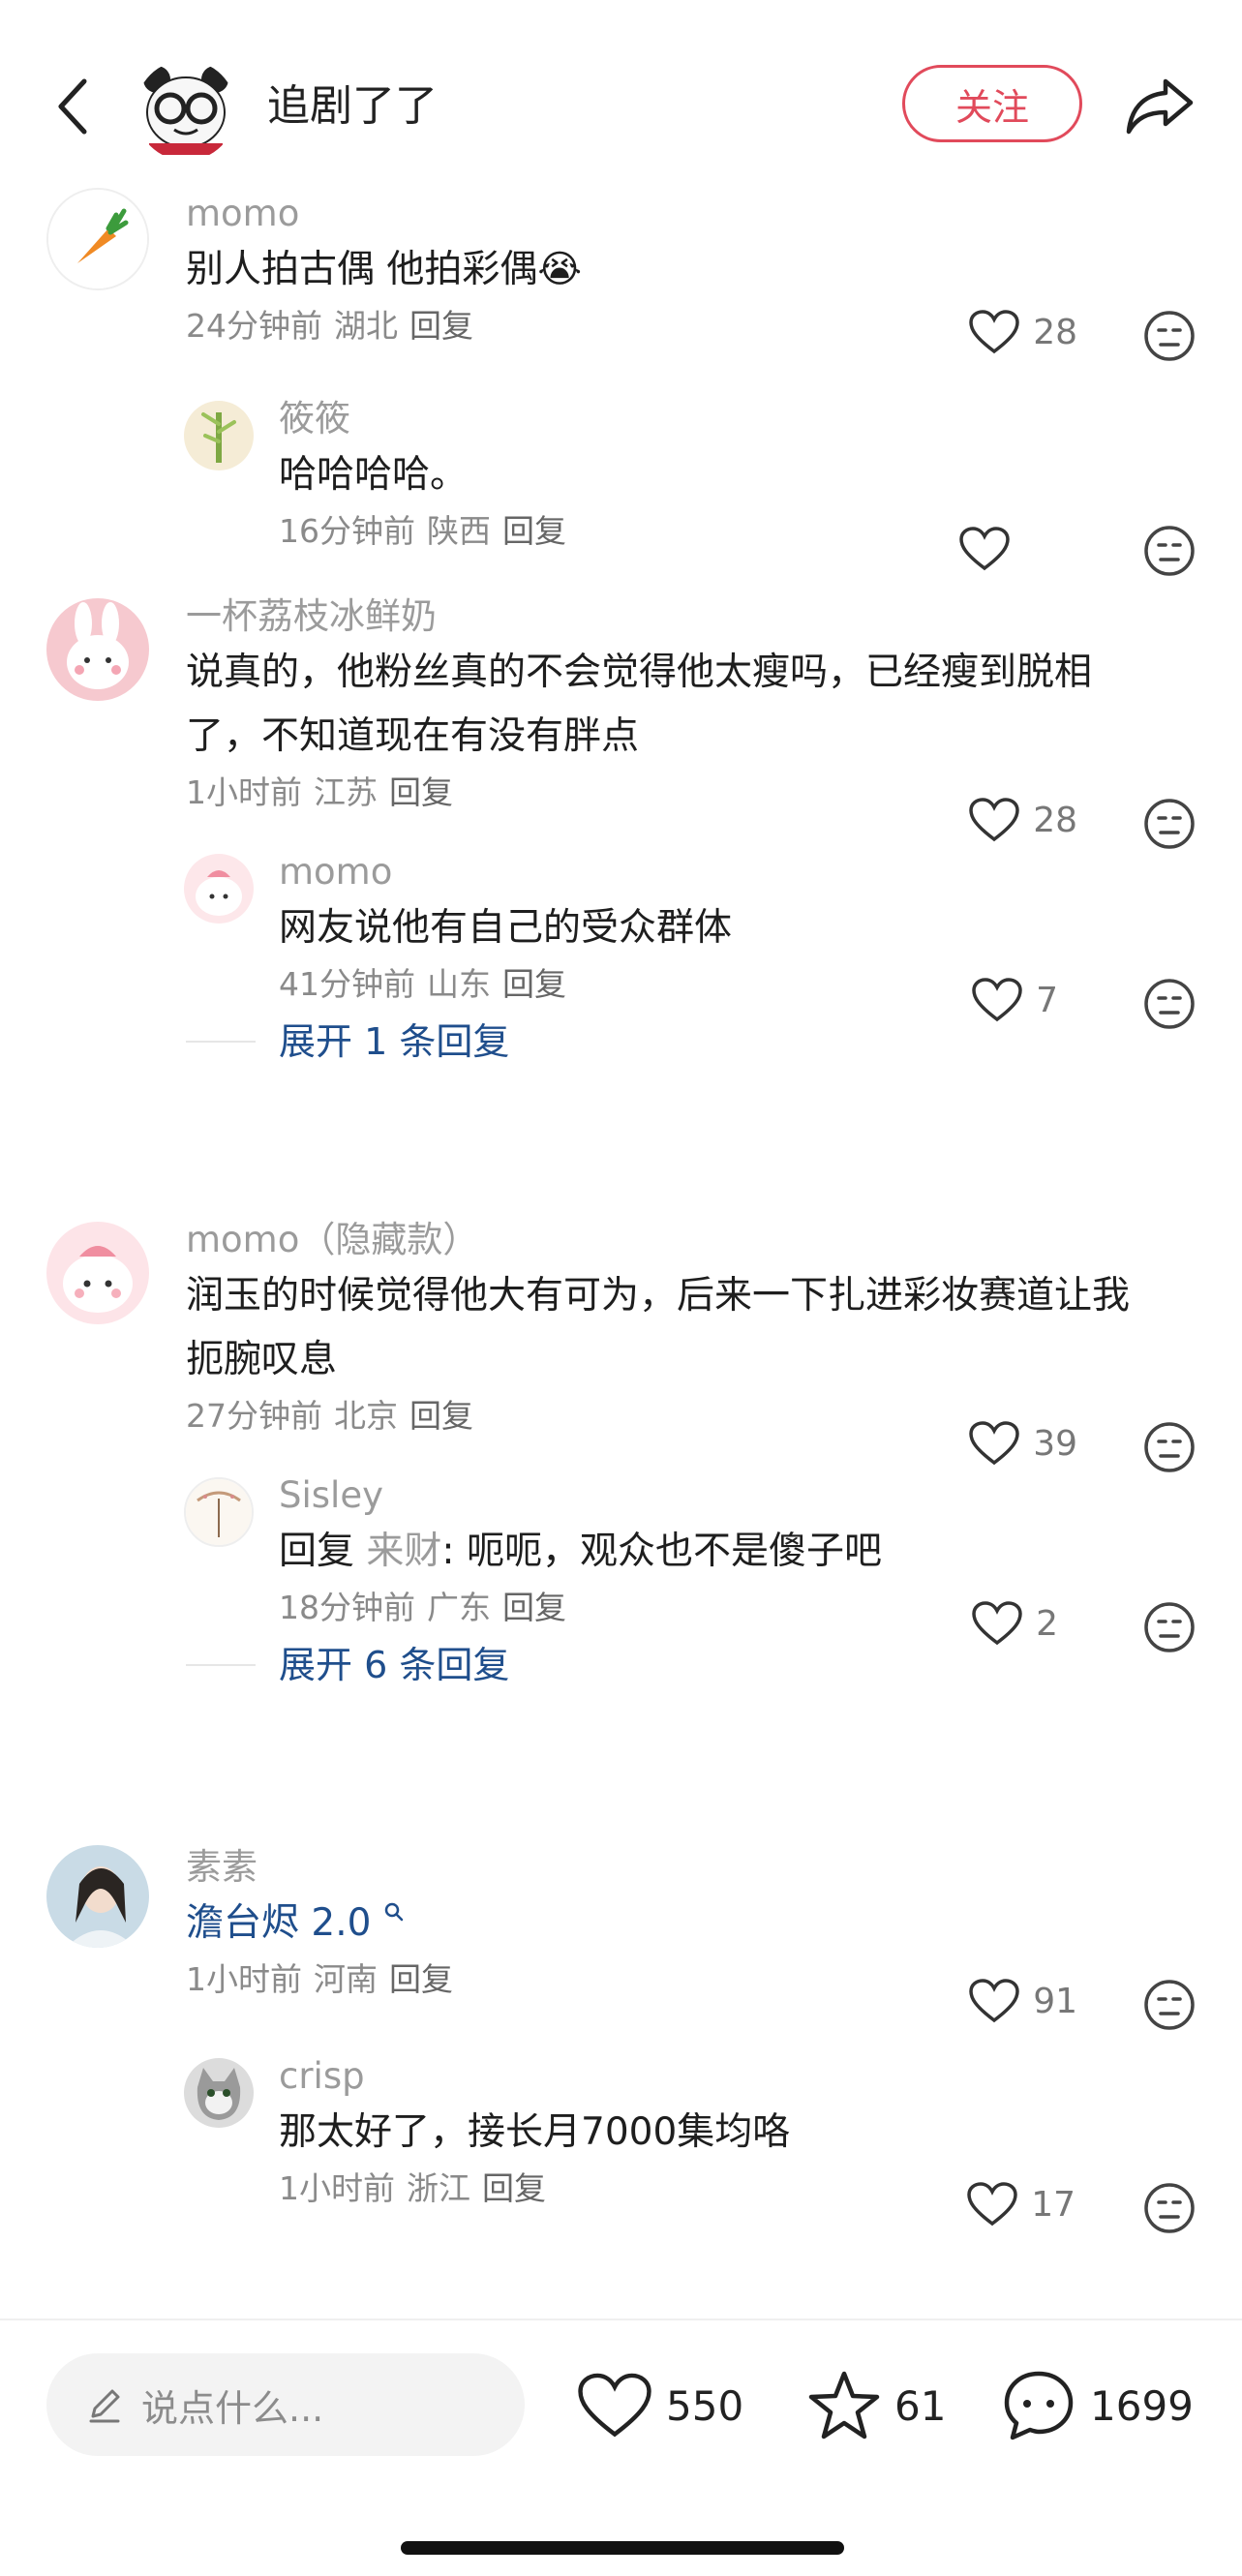 The height and width of the screenshot is (2576, 1242). I want to click on comments-button: 1699, so click(1097, 2405).